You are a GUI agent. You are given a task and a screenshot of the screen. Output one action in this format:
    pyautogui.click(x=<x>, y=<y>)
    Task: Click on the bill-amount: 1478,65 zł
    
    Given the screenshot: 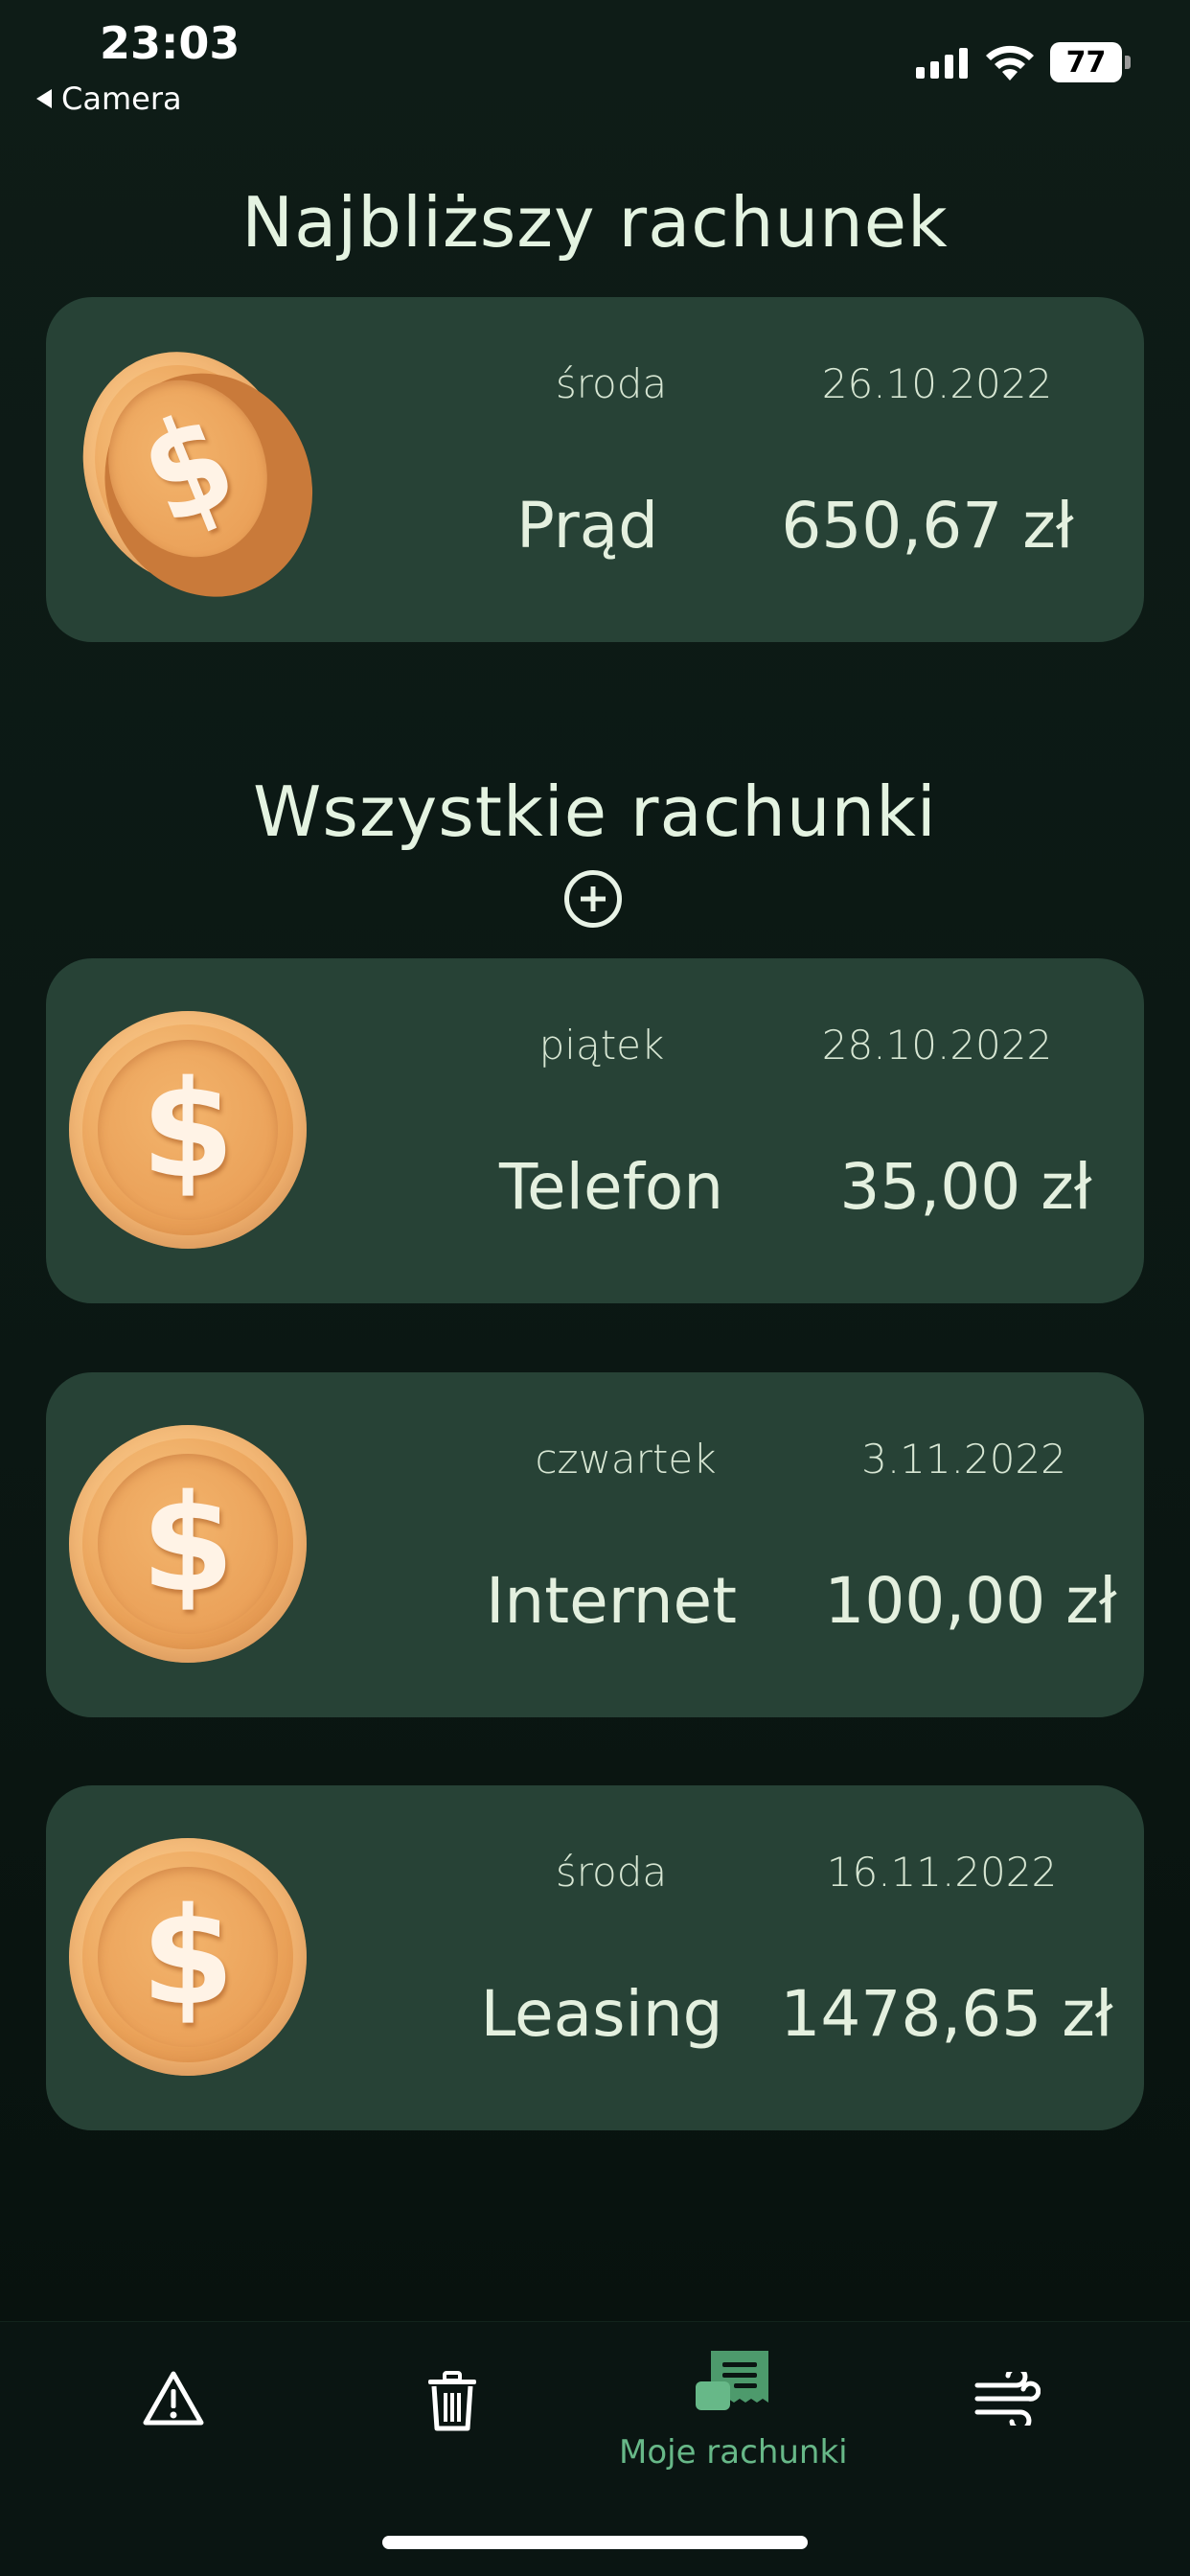 What is the action you would take?
    pyautogui.click(x=947, y=2014)
    